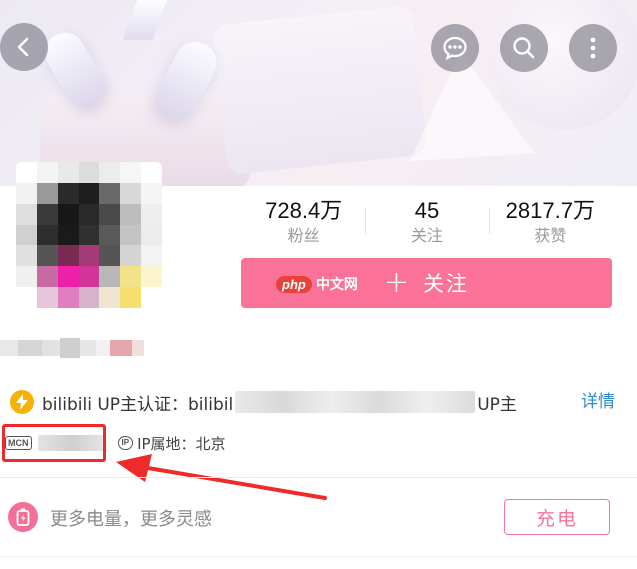 This screenshot has width=637, height=569. What do you see at coordinates (310, 517) in the screenshot?
I see `charge-row: 更多电量，更多灵感 充电` at bounding box center [310, 517].